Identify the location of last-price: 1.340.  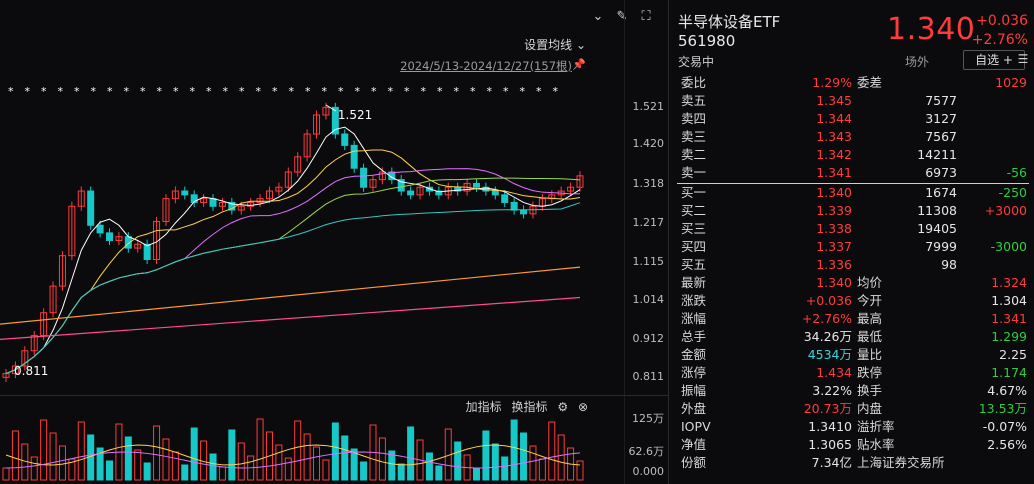
(931, 29).